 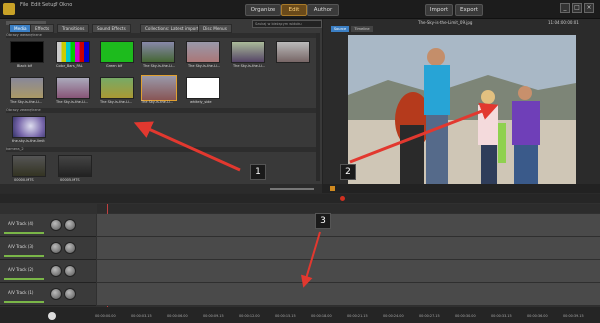 What do you see at coordinates (323, 221) in the screenshot?
I see `callout-3: 3` at bounding box center [323, 221].